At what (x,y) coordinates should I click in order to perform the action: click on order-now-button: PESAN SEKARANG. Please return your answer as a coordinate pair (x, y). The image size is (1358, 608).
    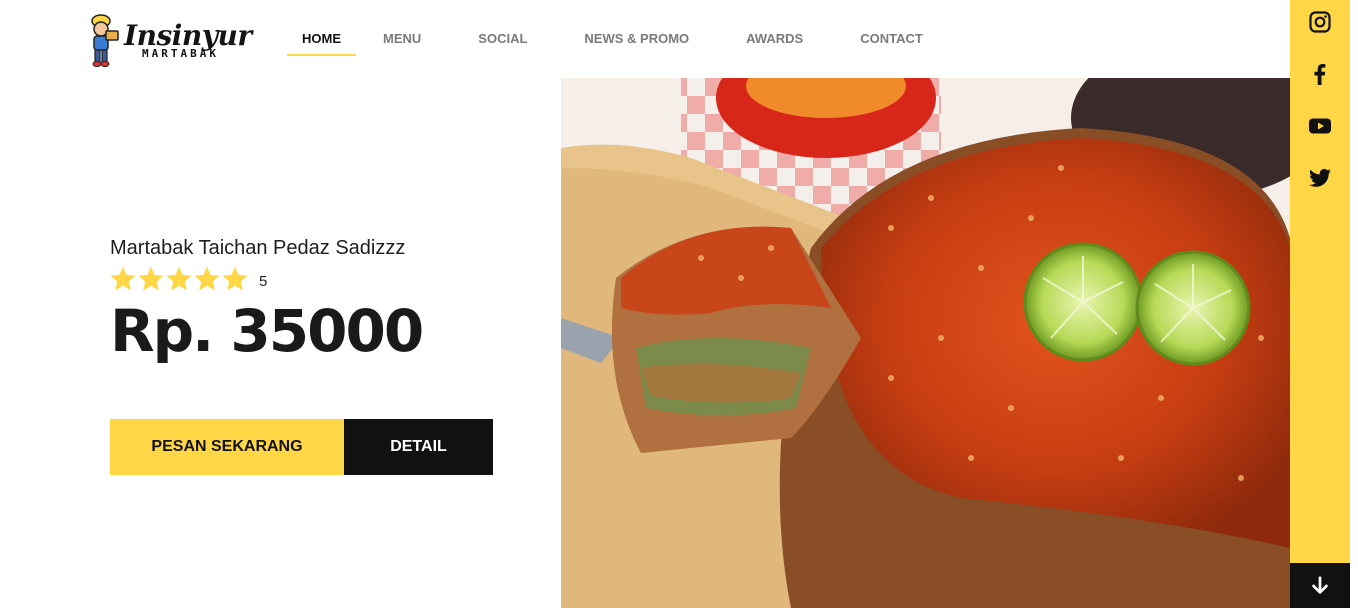
    Looking at the image, I should click on (227, 447).